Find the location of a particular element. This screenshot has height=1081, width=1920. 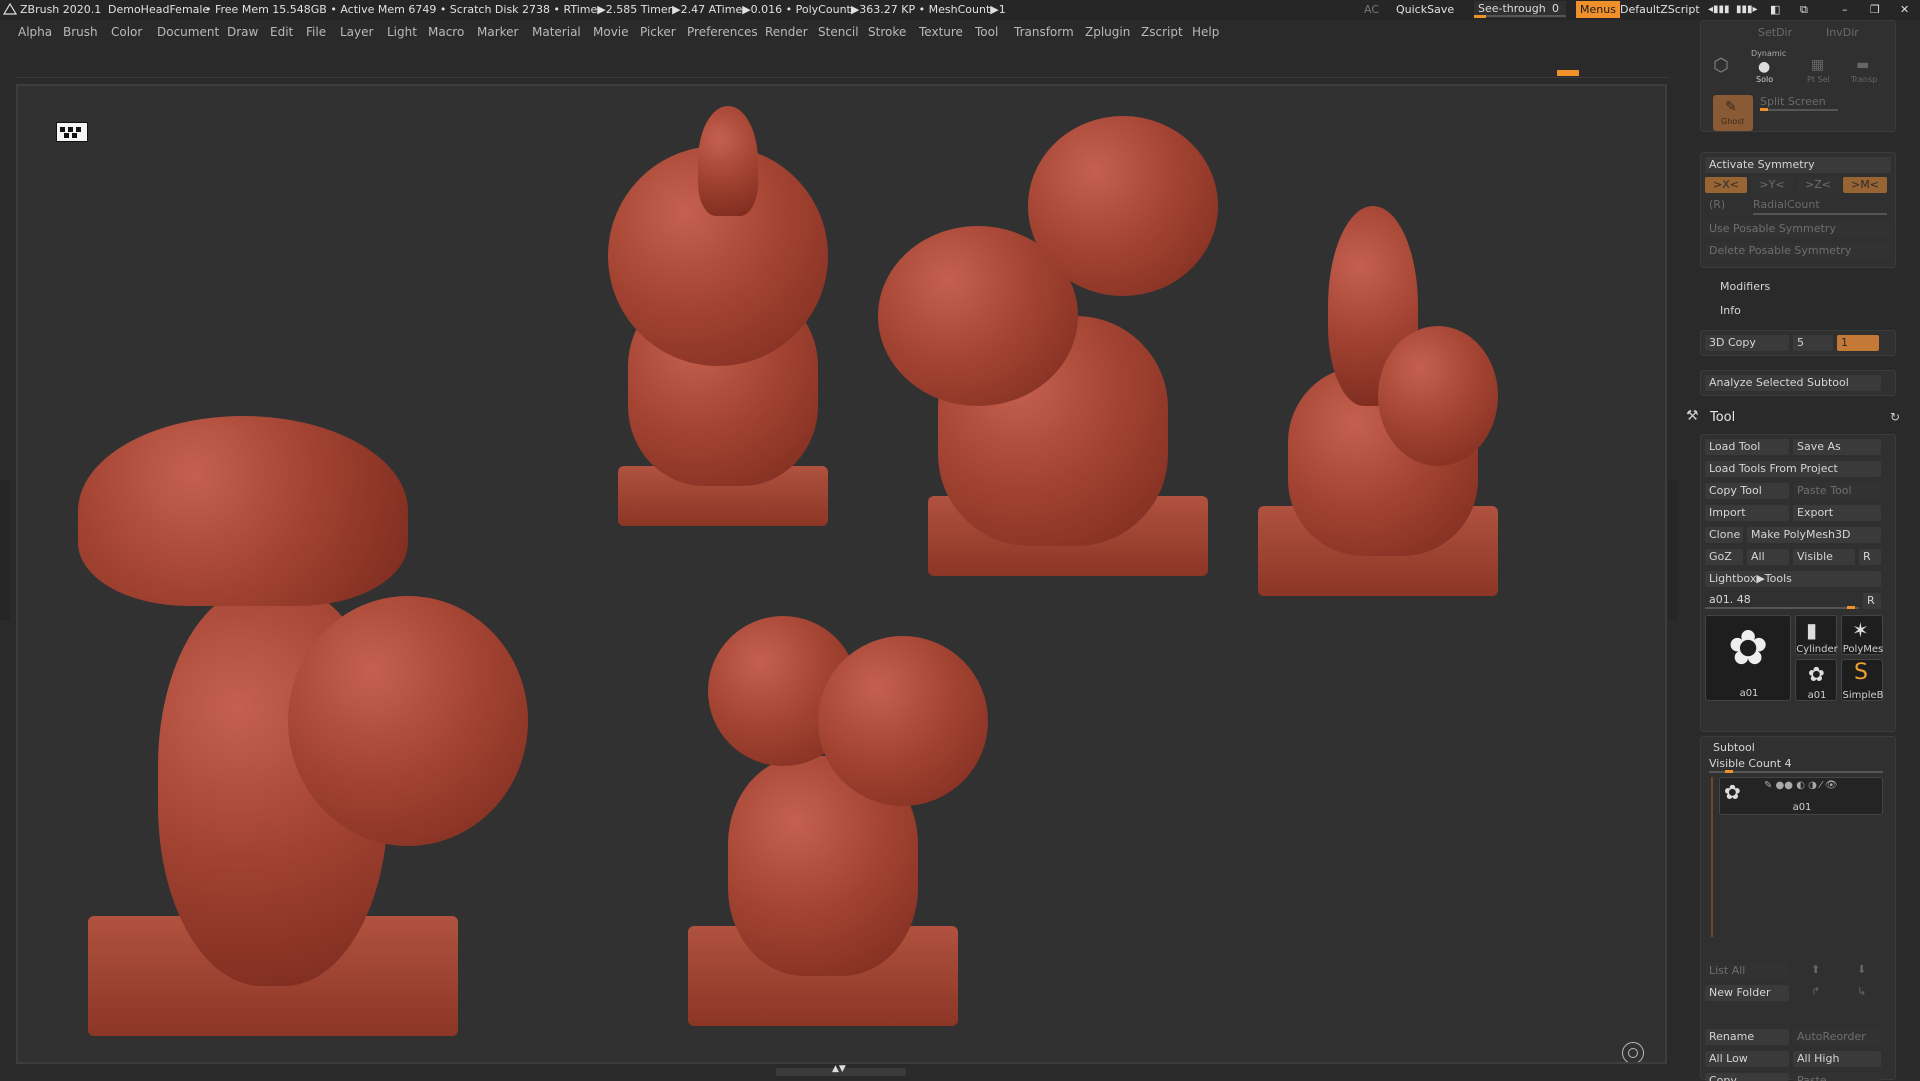

subtool-scrollbar is located at coordinates (1712, 857).